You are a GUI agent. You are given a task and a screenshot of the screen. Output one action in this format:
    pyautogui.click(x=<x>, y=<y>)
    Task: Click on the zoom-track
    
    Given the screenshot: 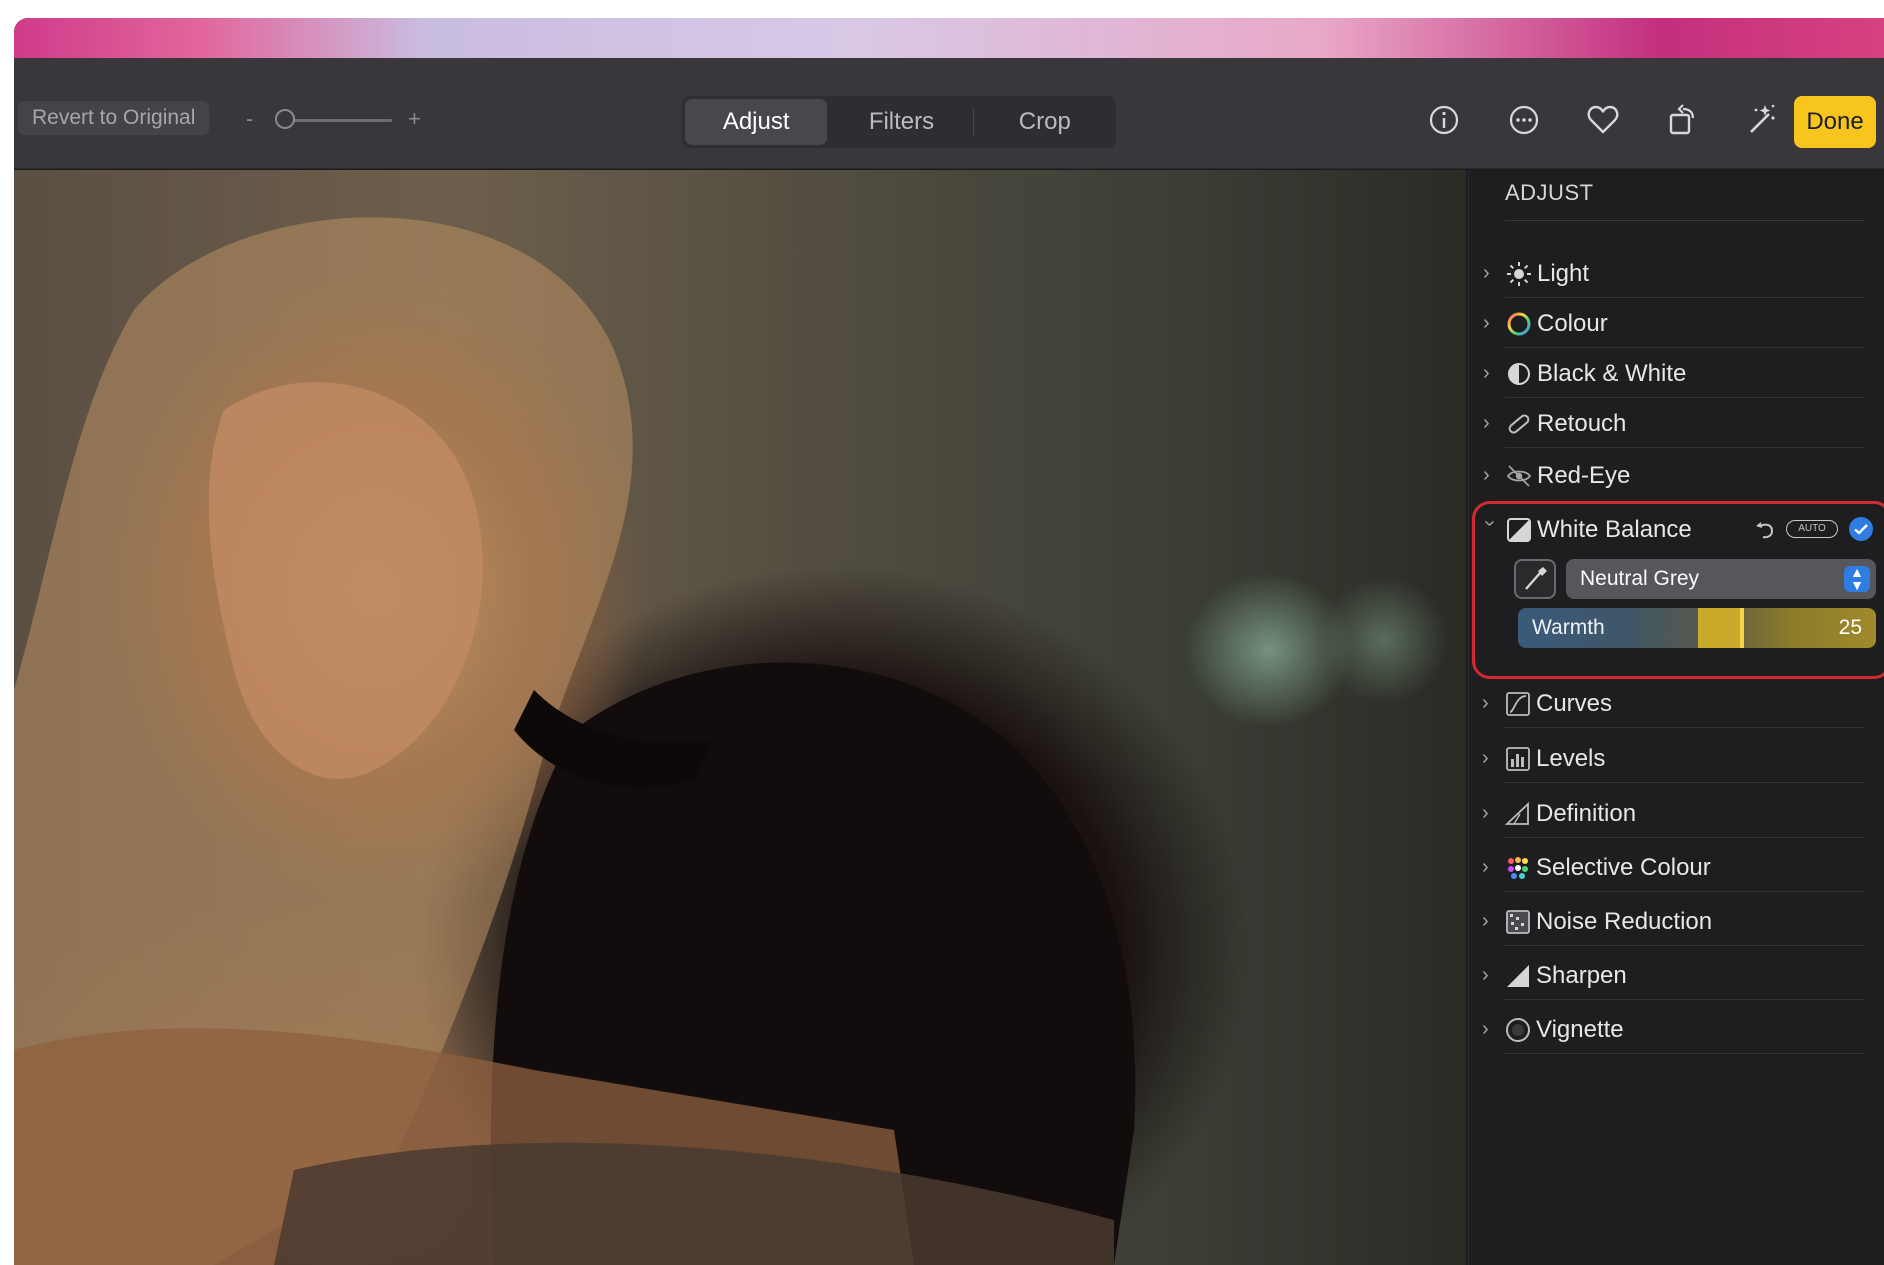 What is the action you would take?
    pyautogui.click(x=337, y=120)
    